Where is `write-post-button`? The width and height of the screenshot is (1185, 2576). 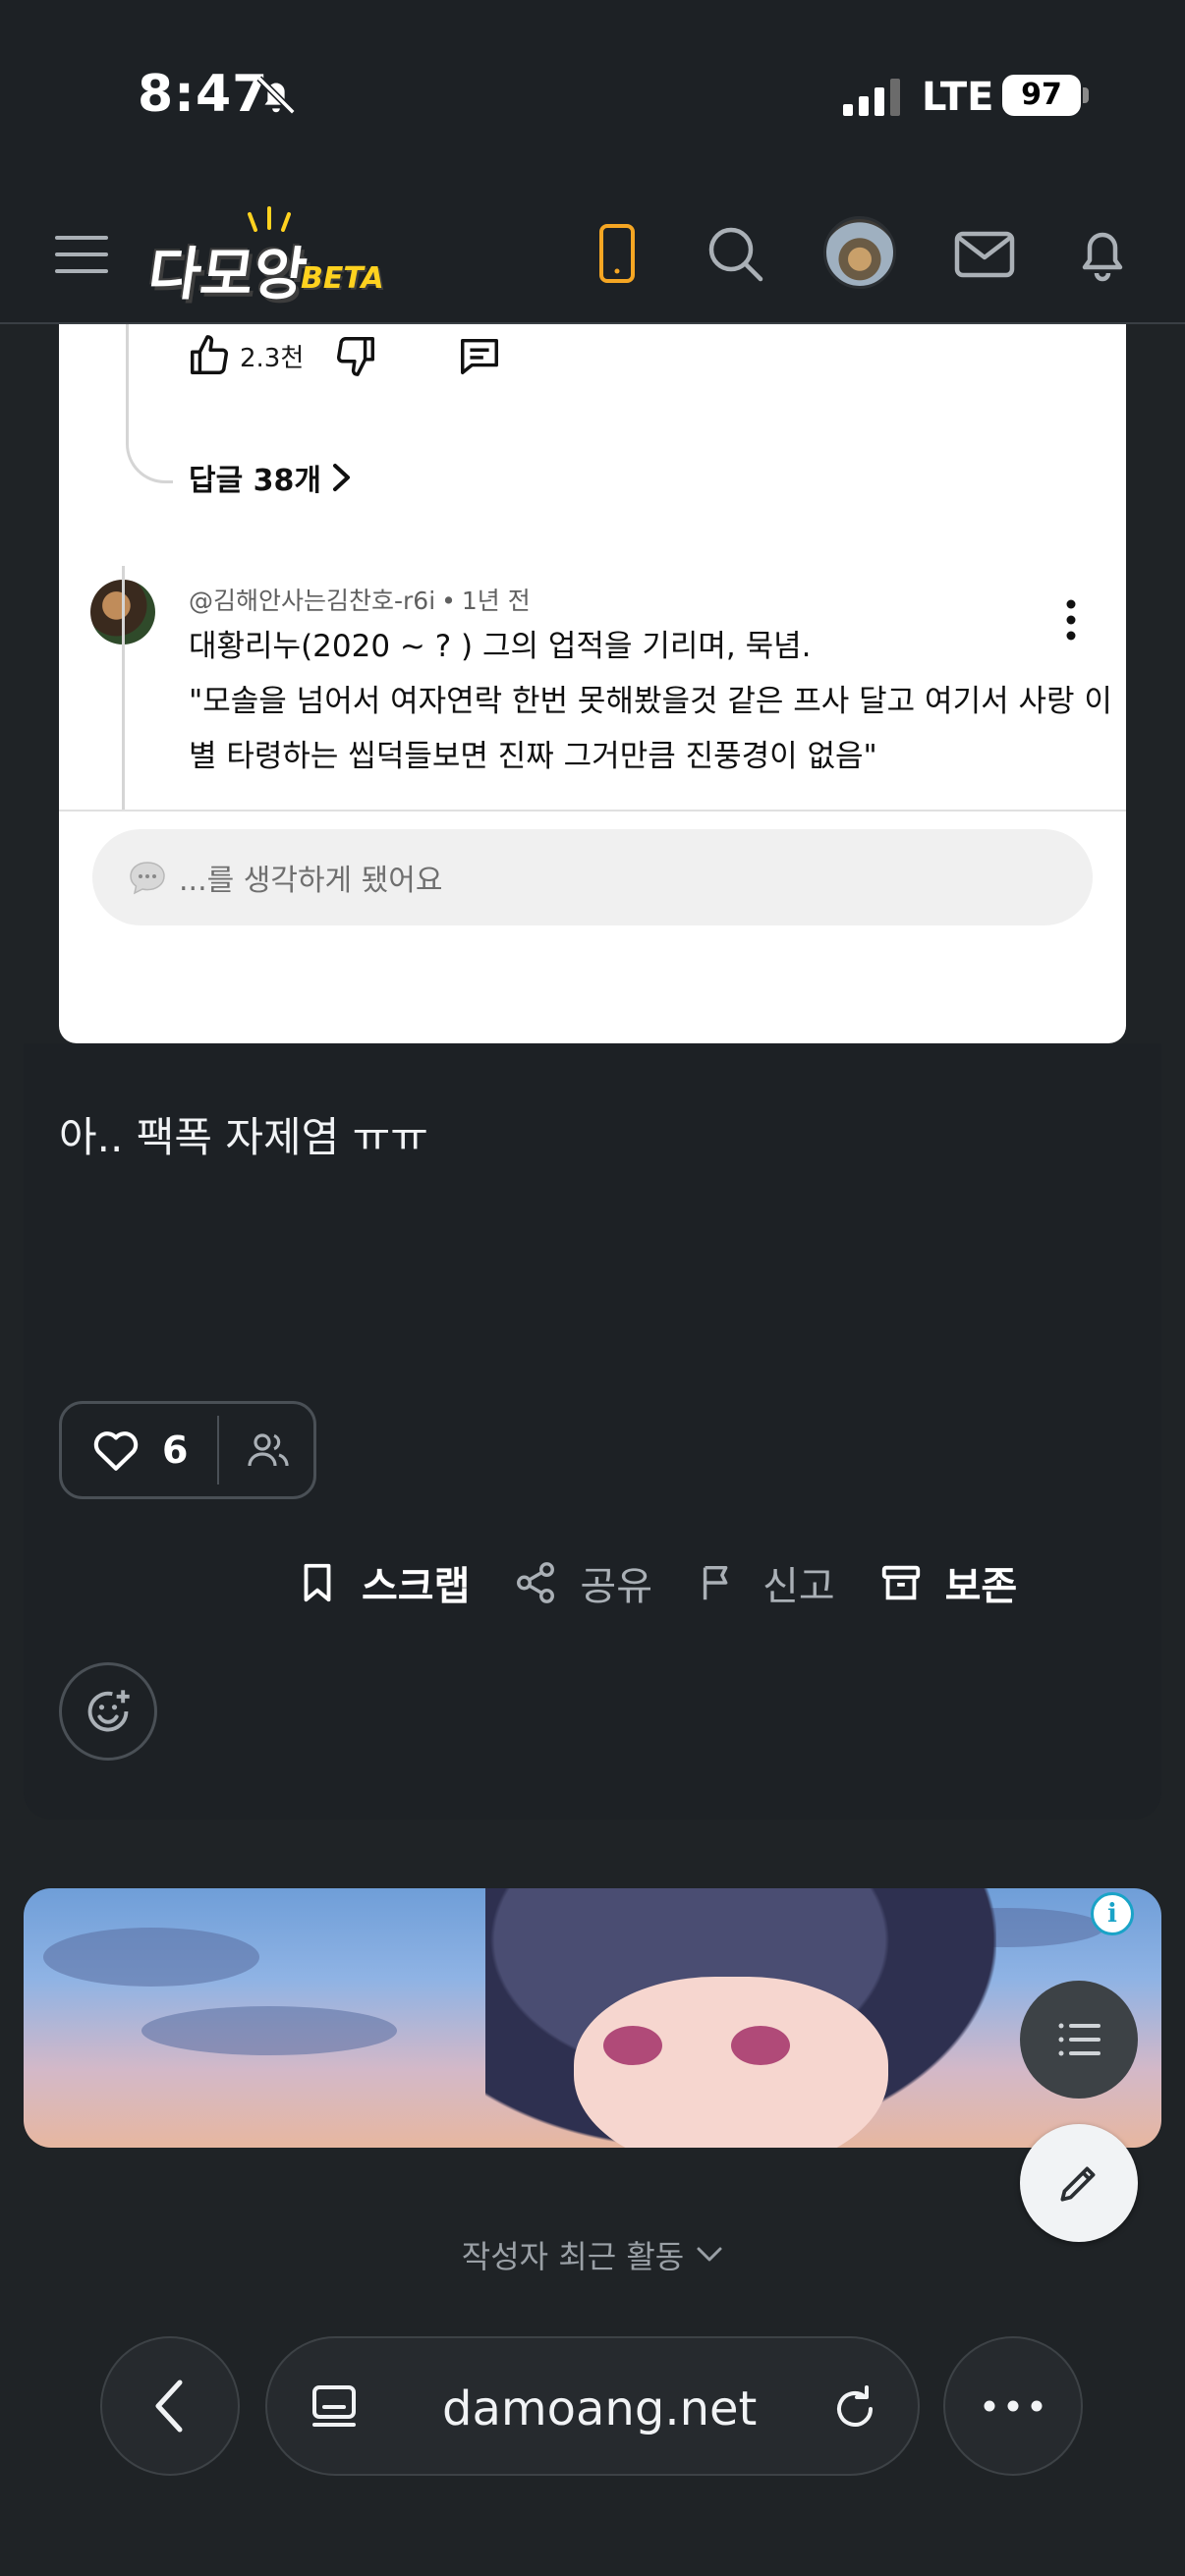 write-post-button is located at coordinates (1079, 2183).